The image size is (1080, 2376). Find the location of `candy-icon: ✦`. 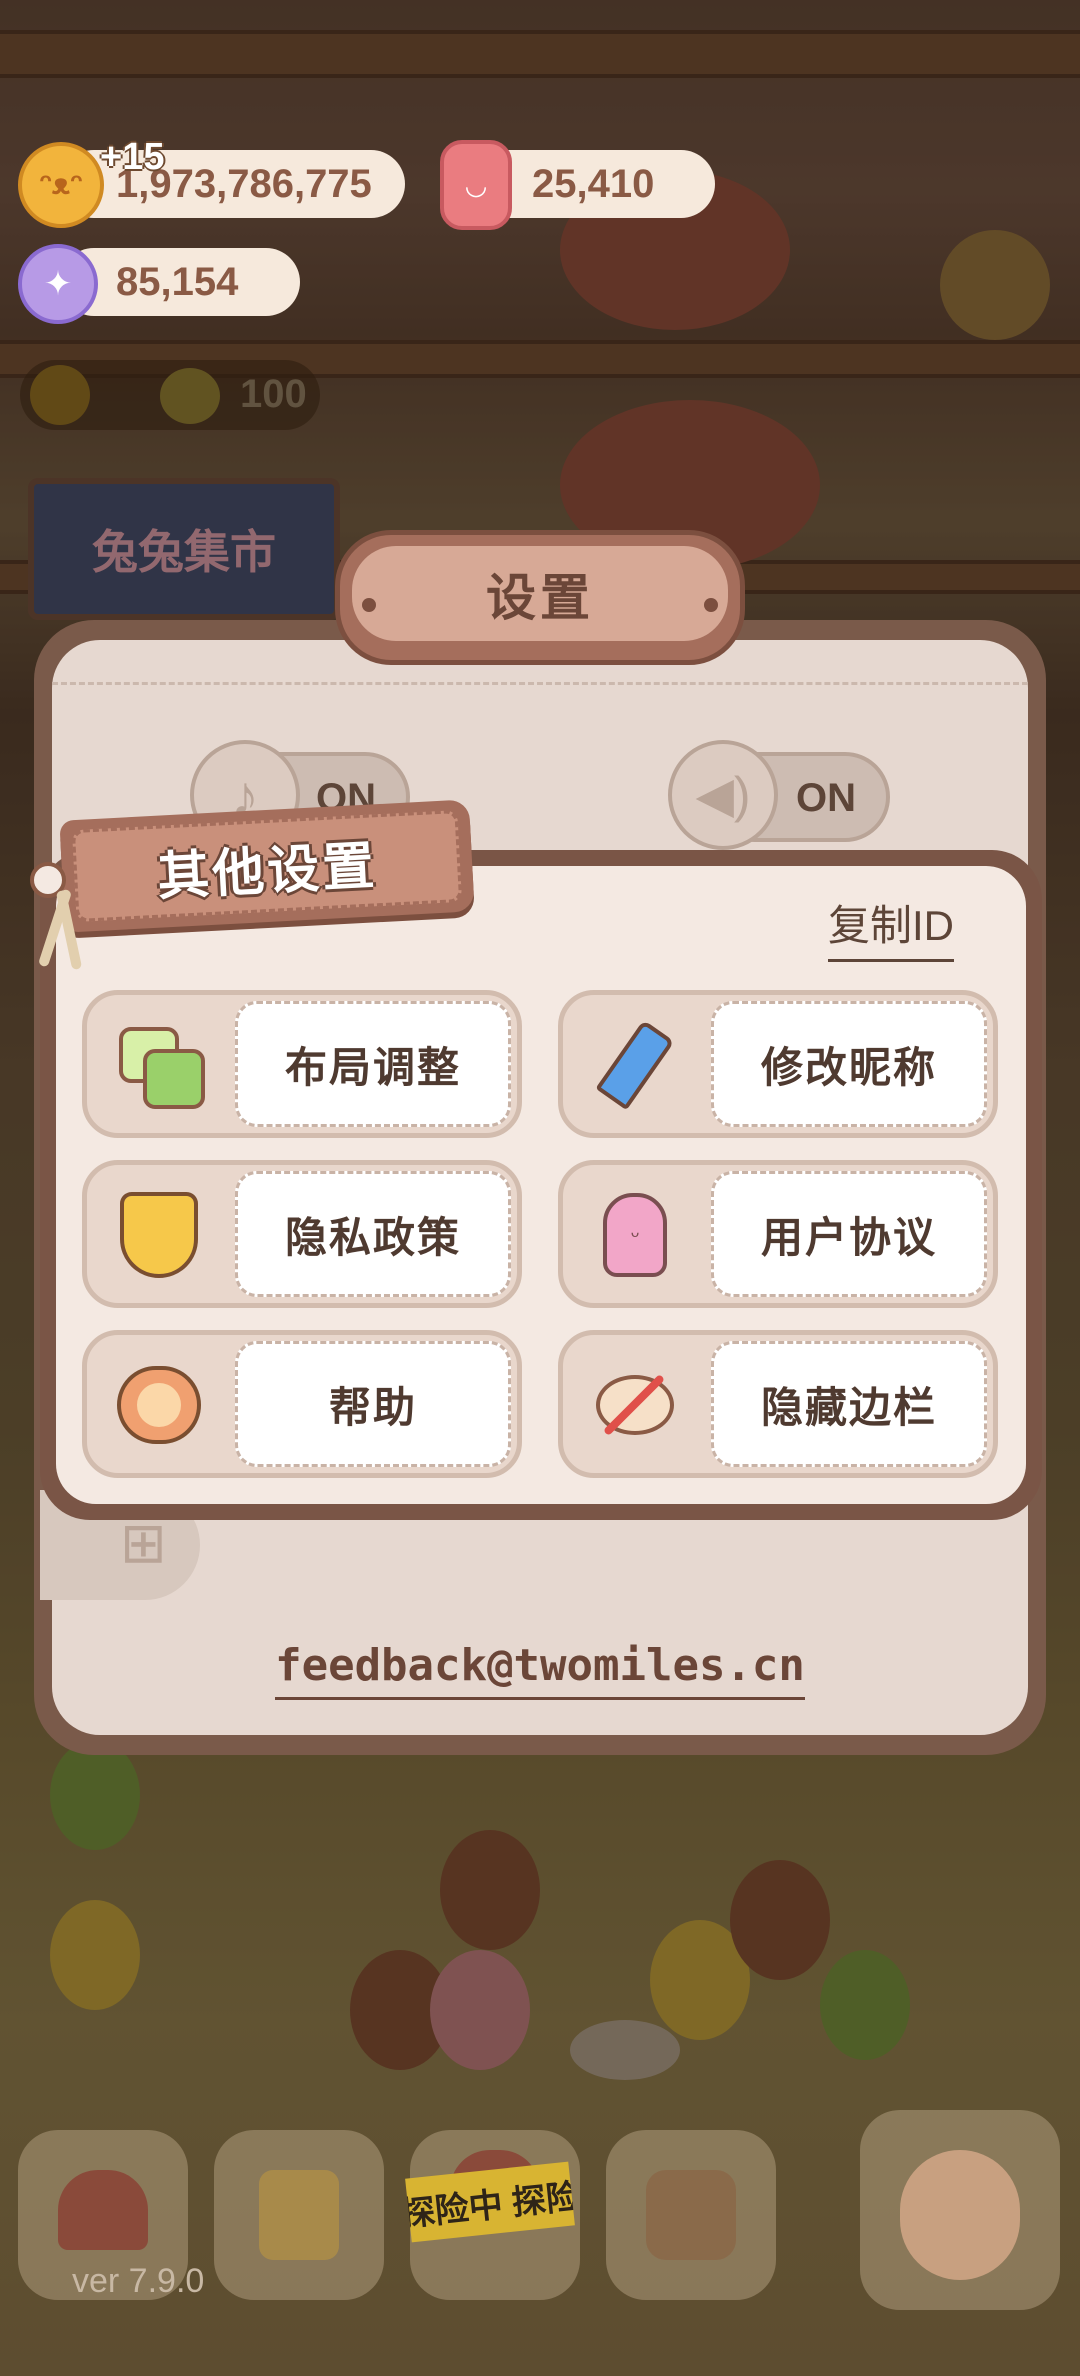

candy-icon: ✦ is located at coordinates (58, 284).